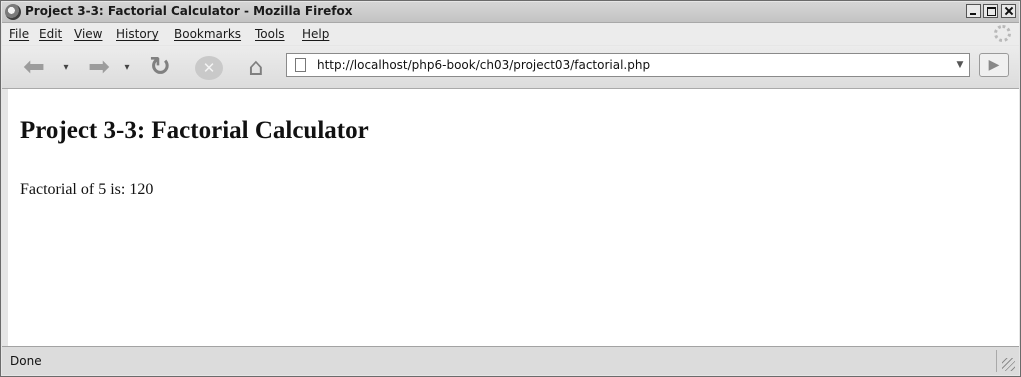  What do you see at coordinates (1008, 11) in the screenshot?
I see `close-button` at bounding box center [1008, 11].